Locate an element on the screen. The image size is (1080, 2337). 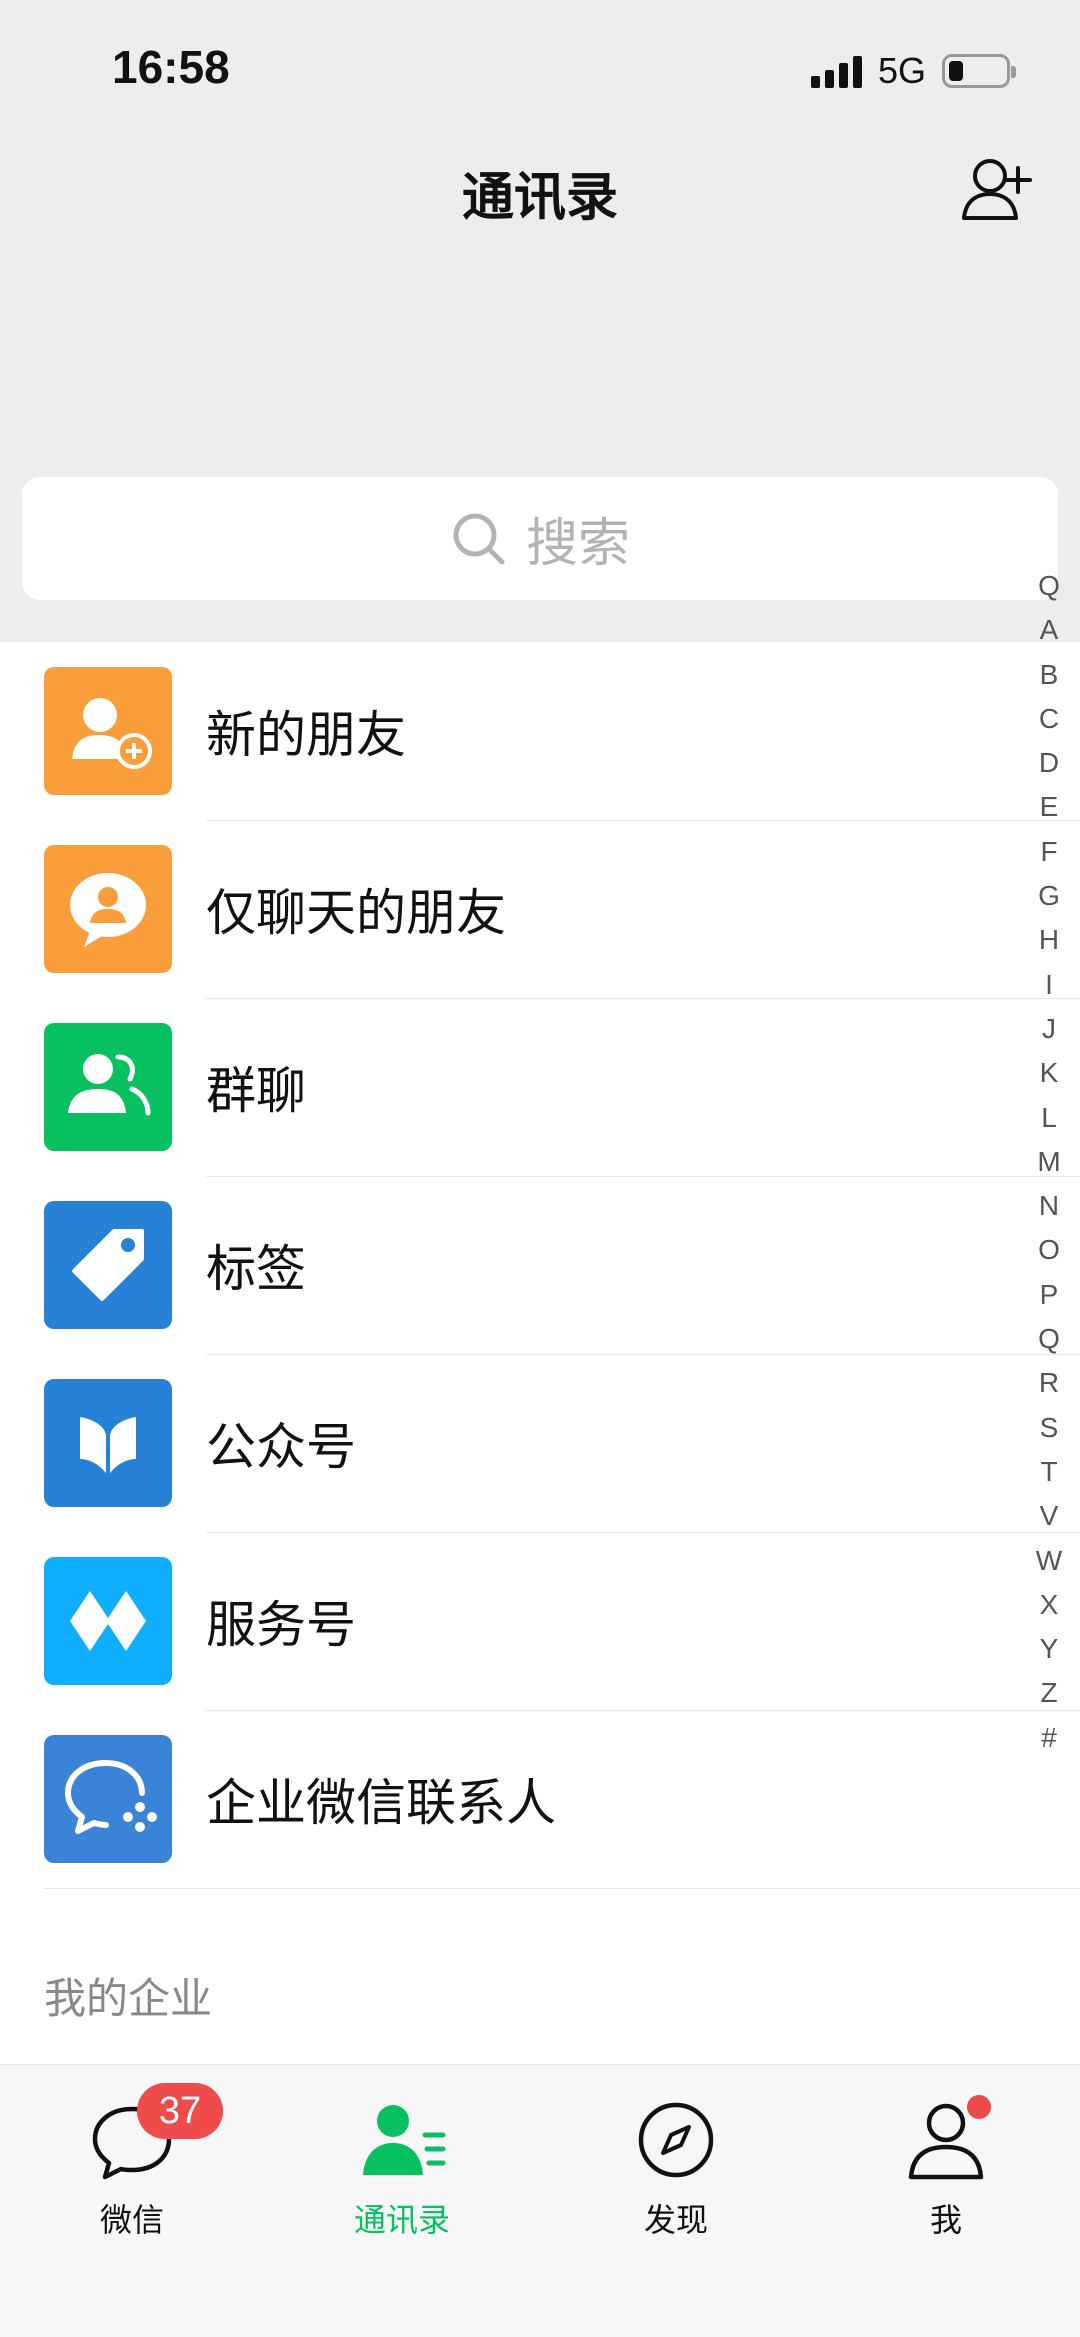
notification-dot is located at coordinates (979, 2107).